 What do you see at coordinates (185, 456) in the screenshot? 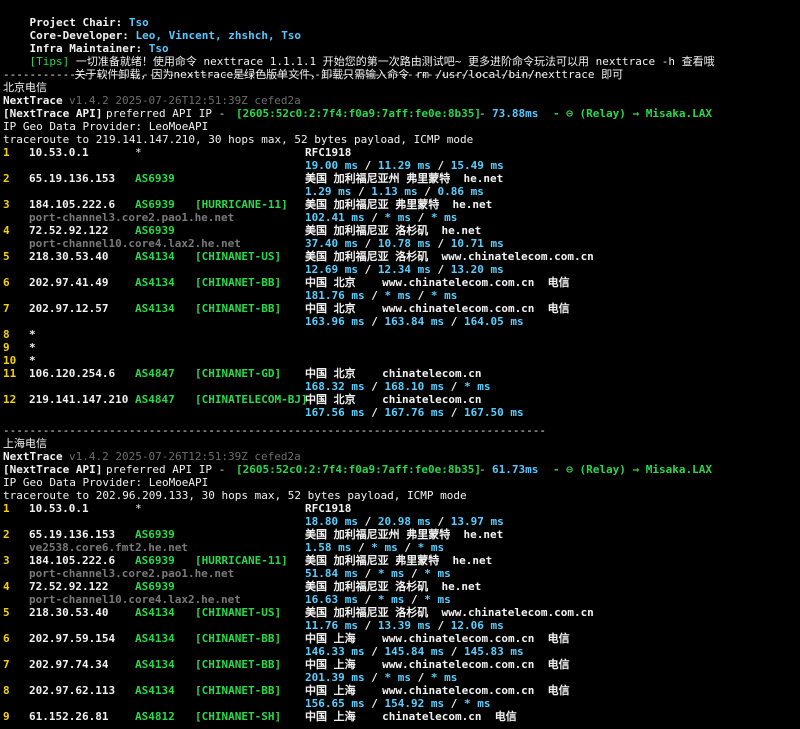
I see `version-text: v1.4.2 2025-07-26T12:51:39Z cefed2a` at bounding box center [185, 456].